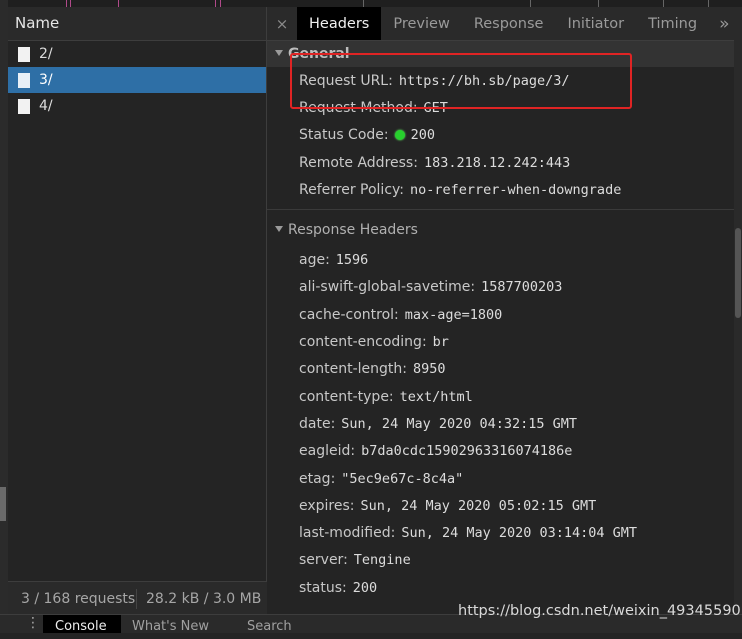  What do you see at coordinates (738, 273) in the screenshot?
I see `scrollbar-thumb` at bounding box center [738, 273].